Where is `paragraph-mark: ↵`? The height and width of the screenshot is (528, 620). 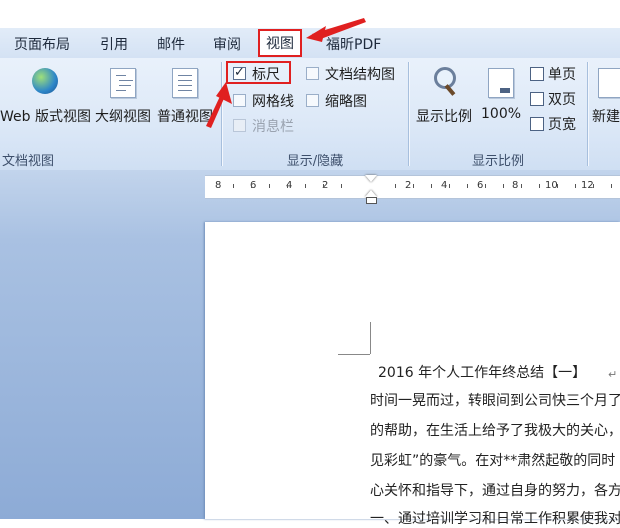
paragraph-mark: ↵ is located at coordinates (613, 374).